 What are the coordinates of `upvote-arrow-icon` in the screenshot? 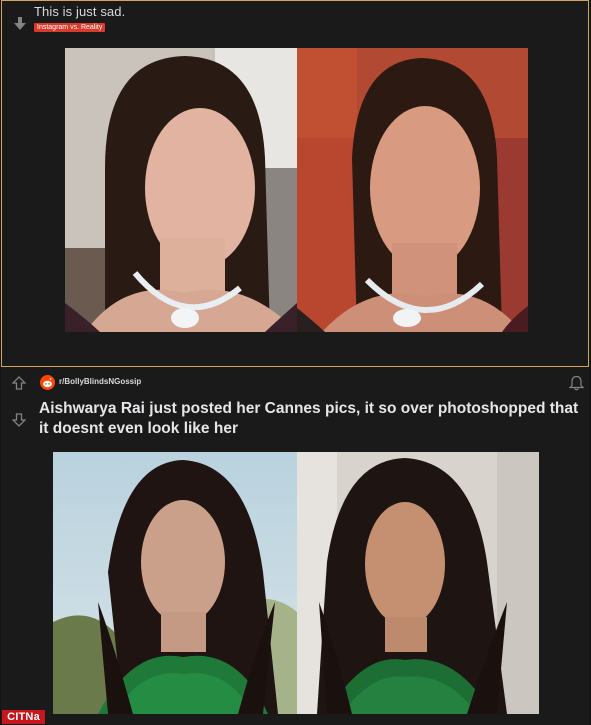 It's located at (19, 383).